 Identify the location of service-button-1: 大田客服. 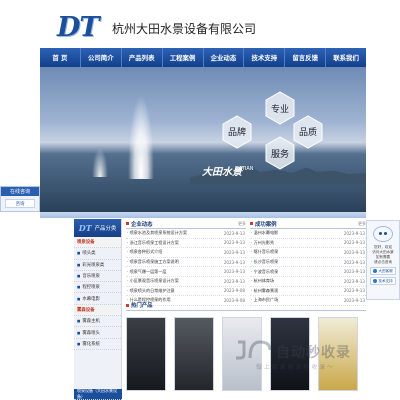
(383, 271).